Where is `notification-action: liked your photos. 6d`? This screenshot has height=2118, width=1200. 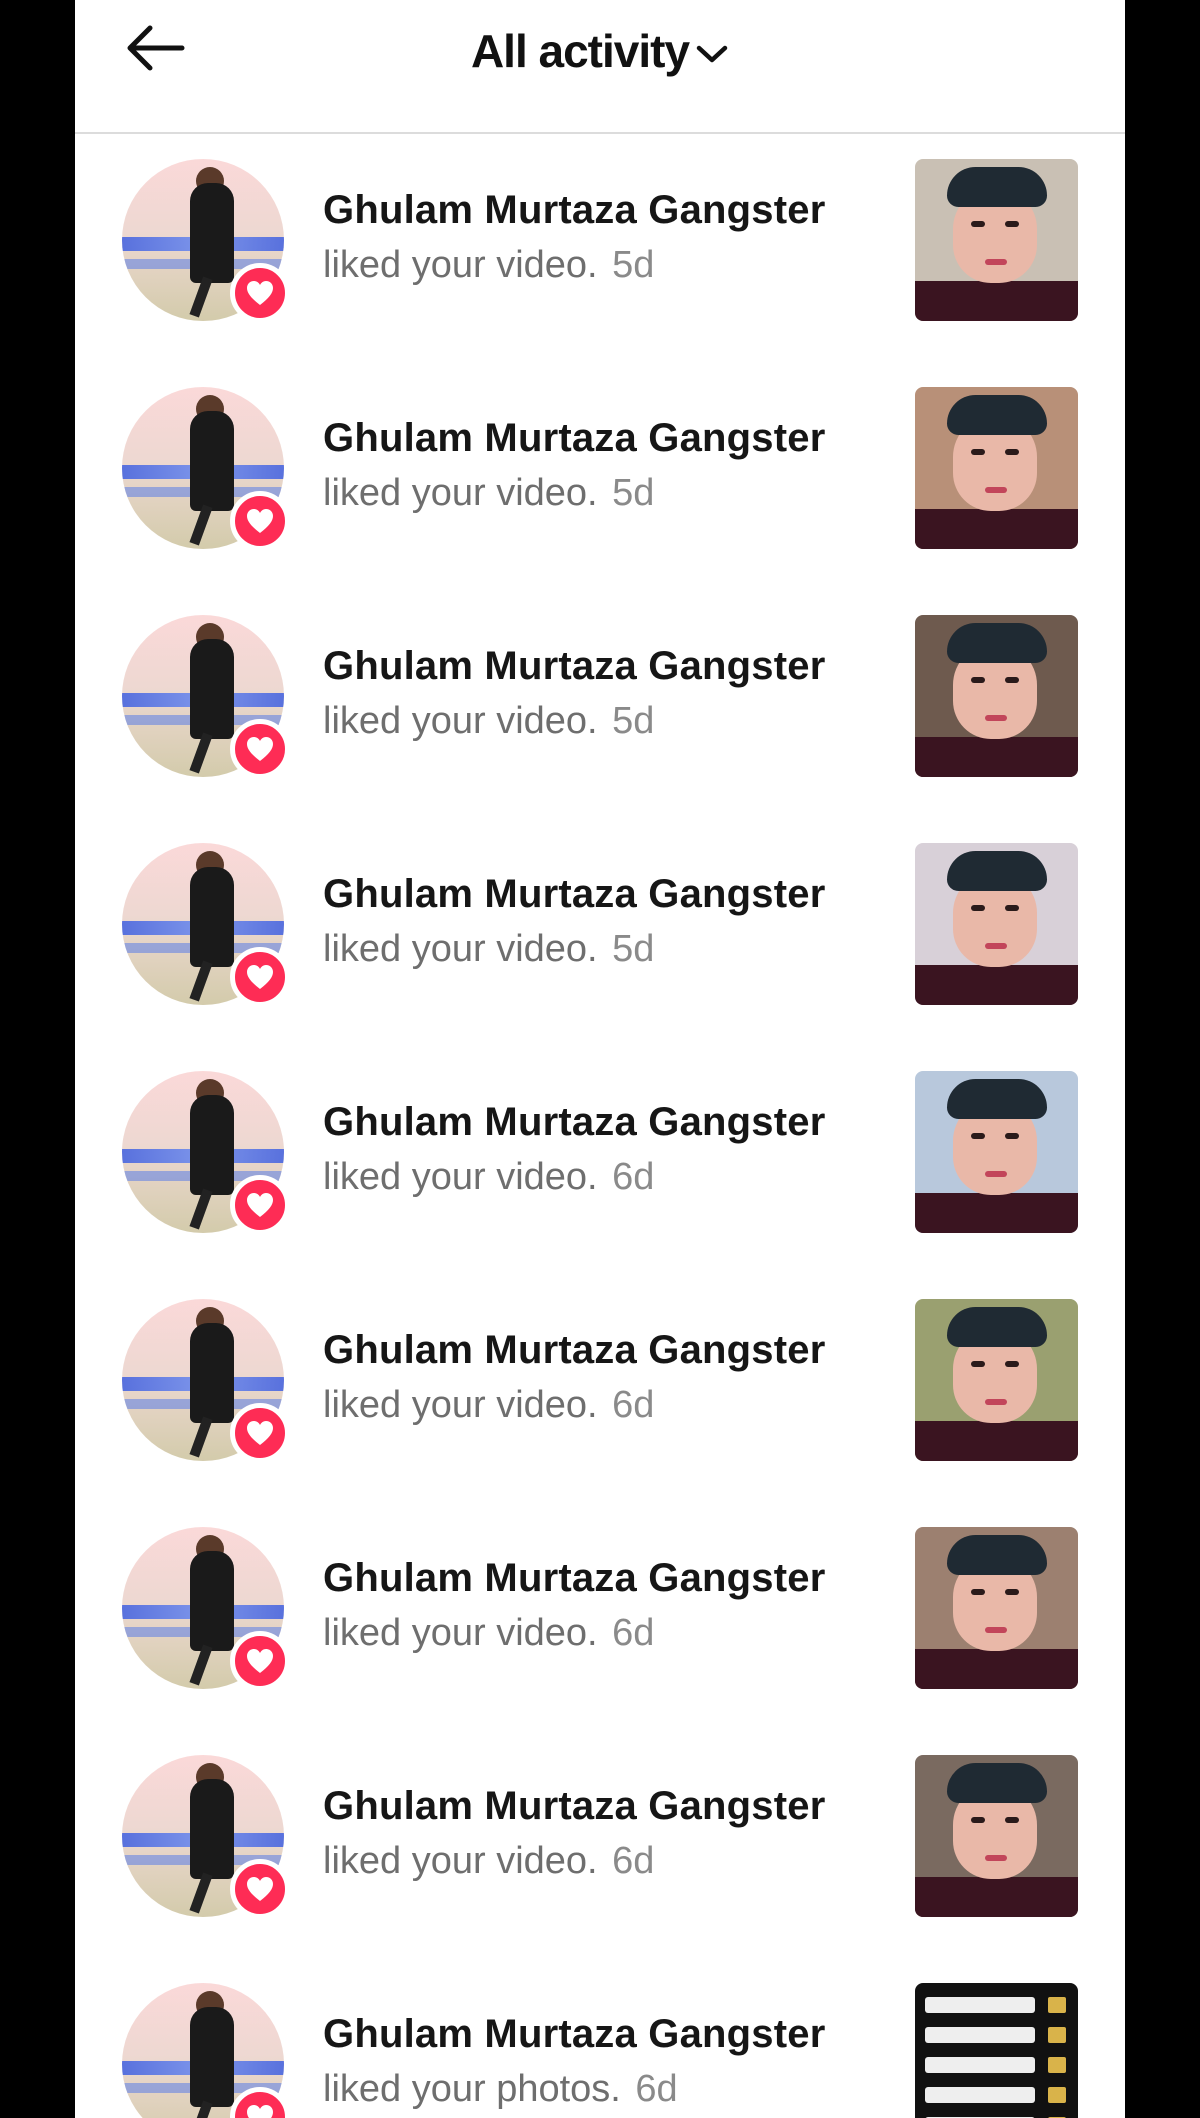 notification-action: liked your photos. 6d is located at coordinates (603, 2090).